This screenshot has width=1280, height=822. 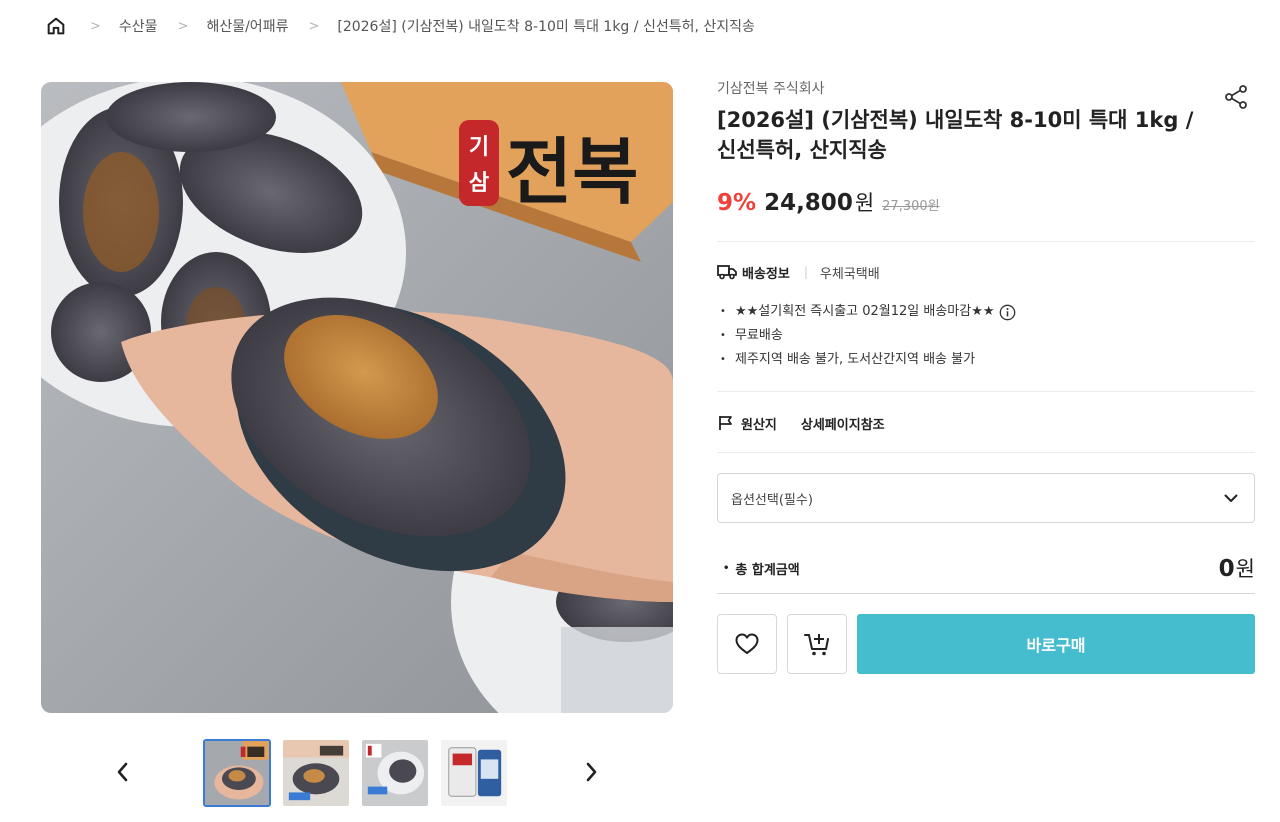 What do you see at coordinates (1226, 569) in the screenshot?
I see `total-amount: 0` at bounding box center [1226, 569].